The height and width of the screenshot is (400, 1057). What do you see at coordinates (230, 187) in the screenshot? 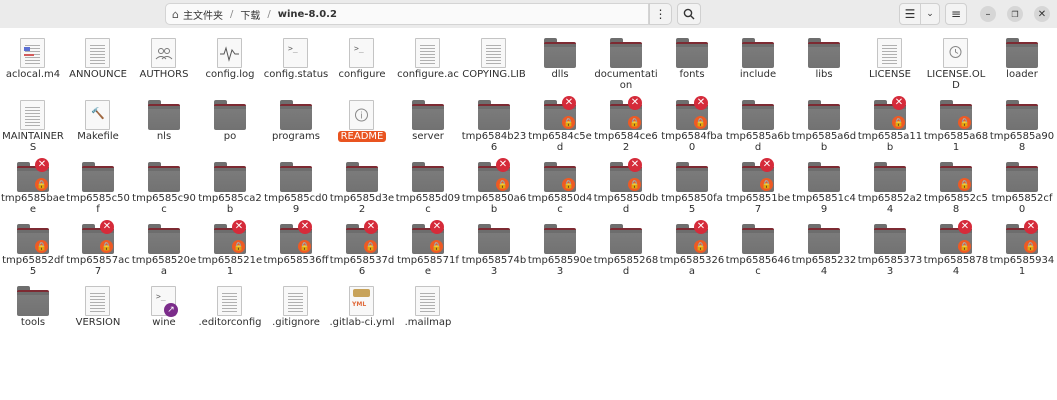
I see `folder-item: tmp6585ca2b` at bounding box center [230, 187].